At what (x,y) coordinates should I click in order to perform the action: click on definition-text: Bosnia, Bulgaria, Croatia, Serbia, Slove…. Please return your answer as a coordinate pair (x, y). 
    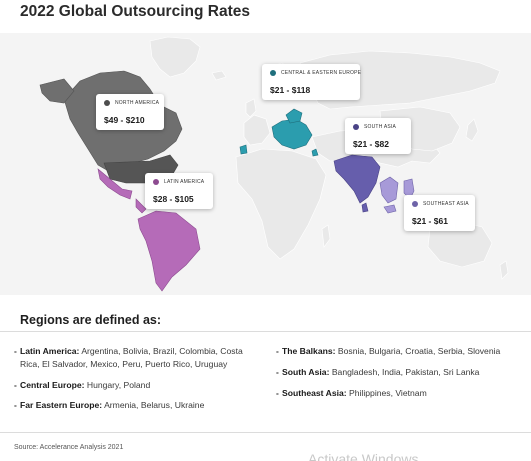
    Looking at the image, I should click on (419, 351).